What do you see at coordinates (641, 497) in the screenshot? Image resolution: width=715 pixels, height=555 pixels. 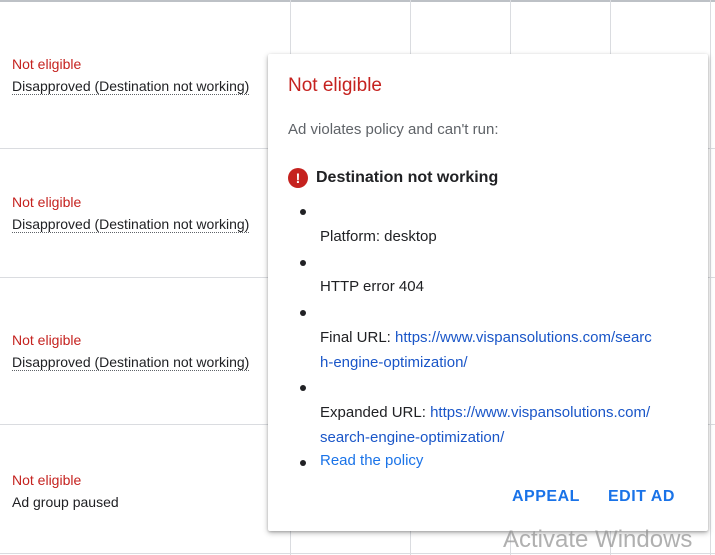 I see `edit-ad-button: EDIT AD` at bounding box center [641, 497].